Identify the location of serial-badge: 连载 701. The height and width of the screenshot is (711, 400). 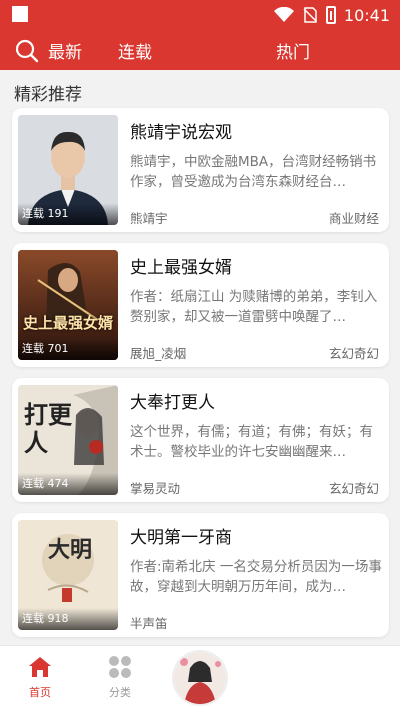
(68, 349).